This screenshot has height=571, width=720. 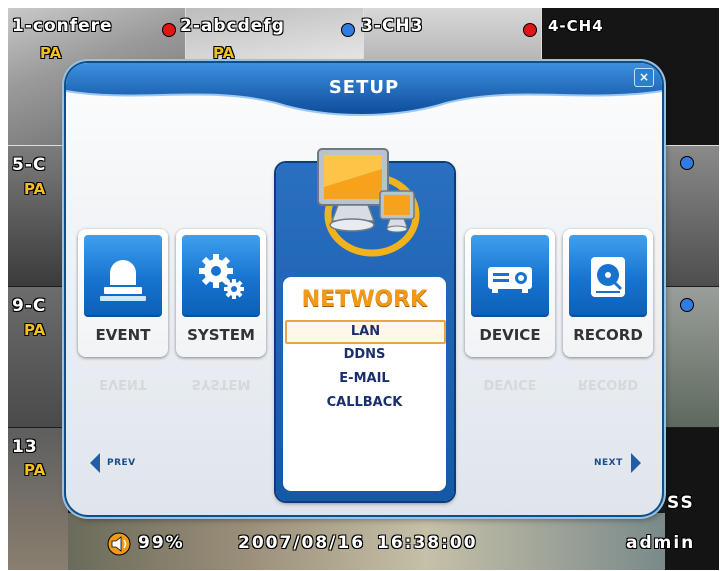 I want to click on prev-button: PREV, so click(x=118, y=463).